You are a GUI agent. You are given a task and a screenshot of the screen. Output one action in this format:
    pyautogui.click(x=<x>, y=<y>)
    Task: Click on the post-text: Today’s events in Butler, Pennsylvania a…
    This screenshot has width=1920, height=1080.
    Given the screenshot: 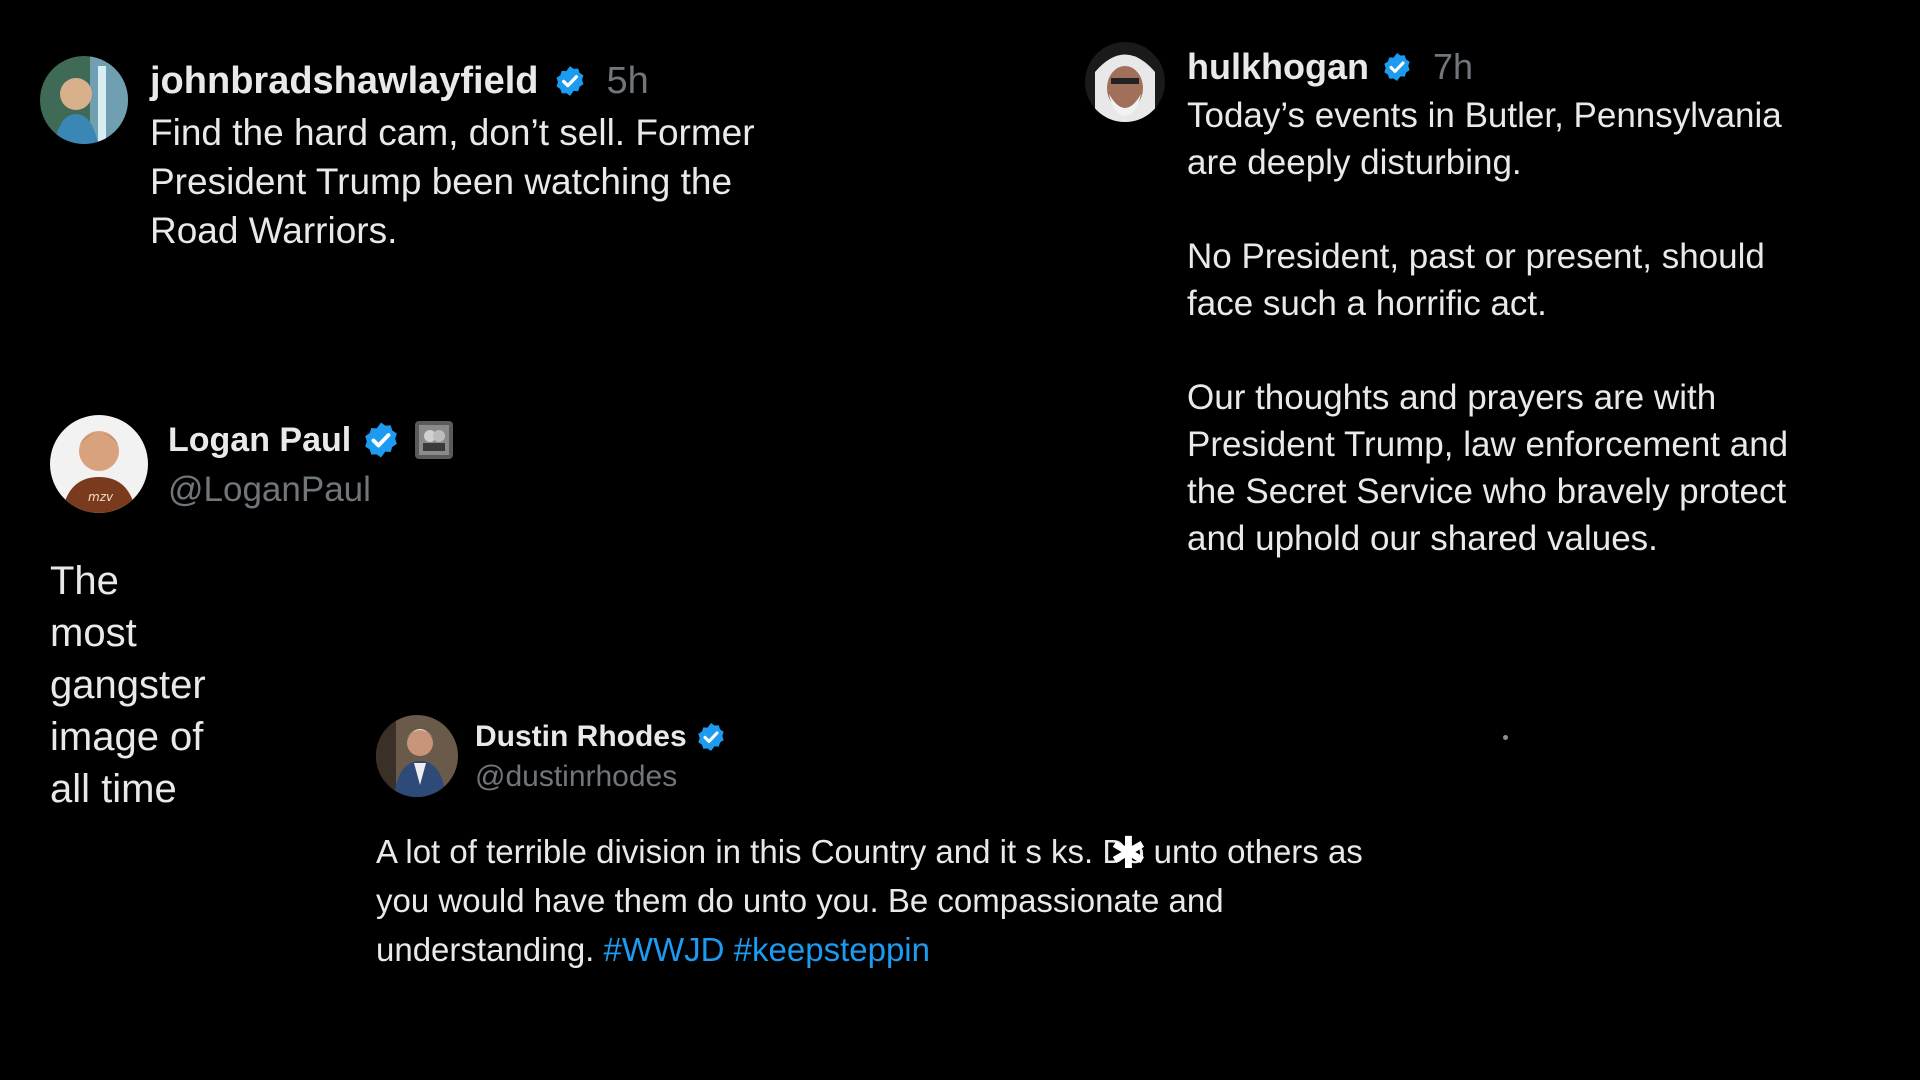 What is the action you would take?
    pyautogui.click(x=1488, y=327)
    